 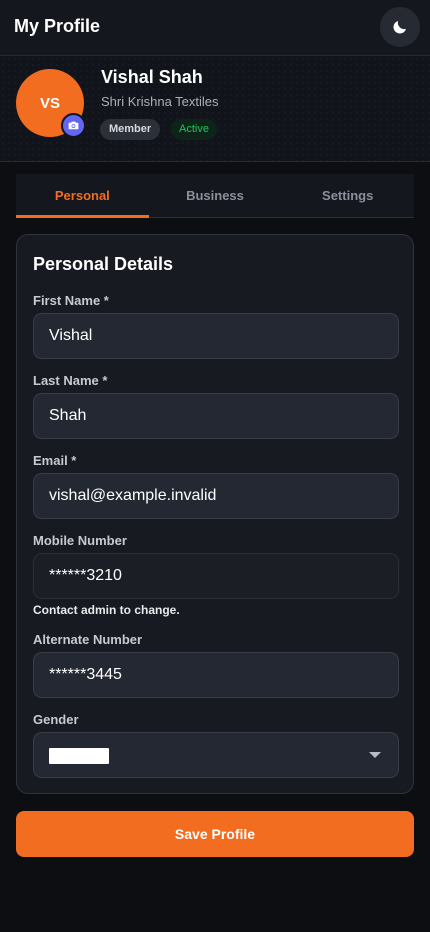 I want to click on app-header: My Profile, so click(x=215, y=28).